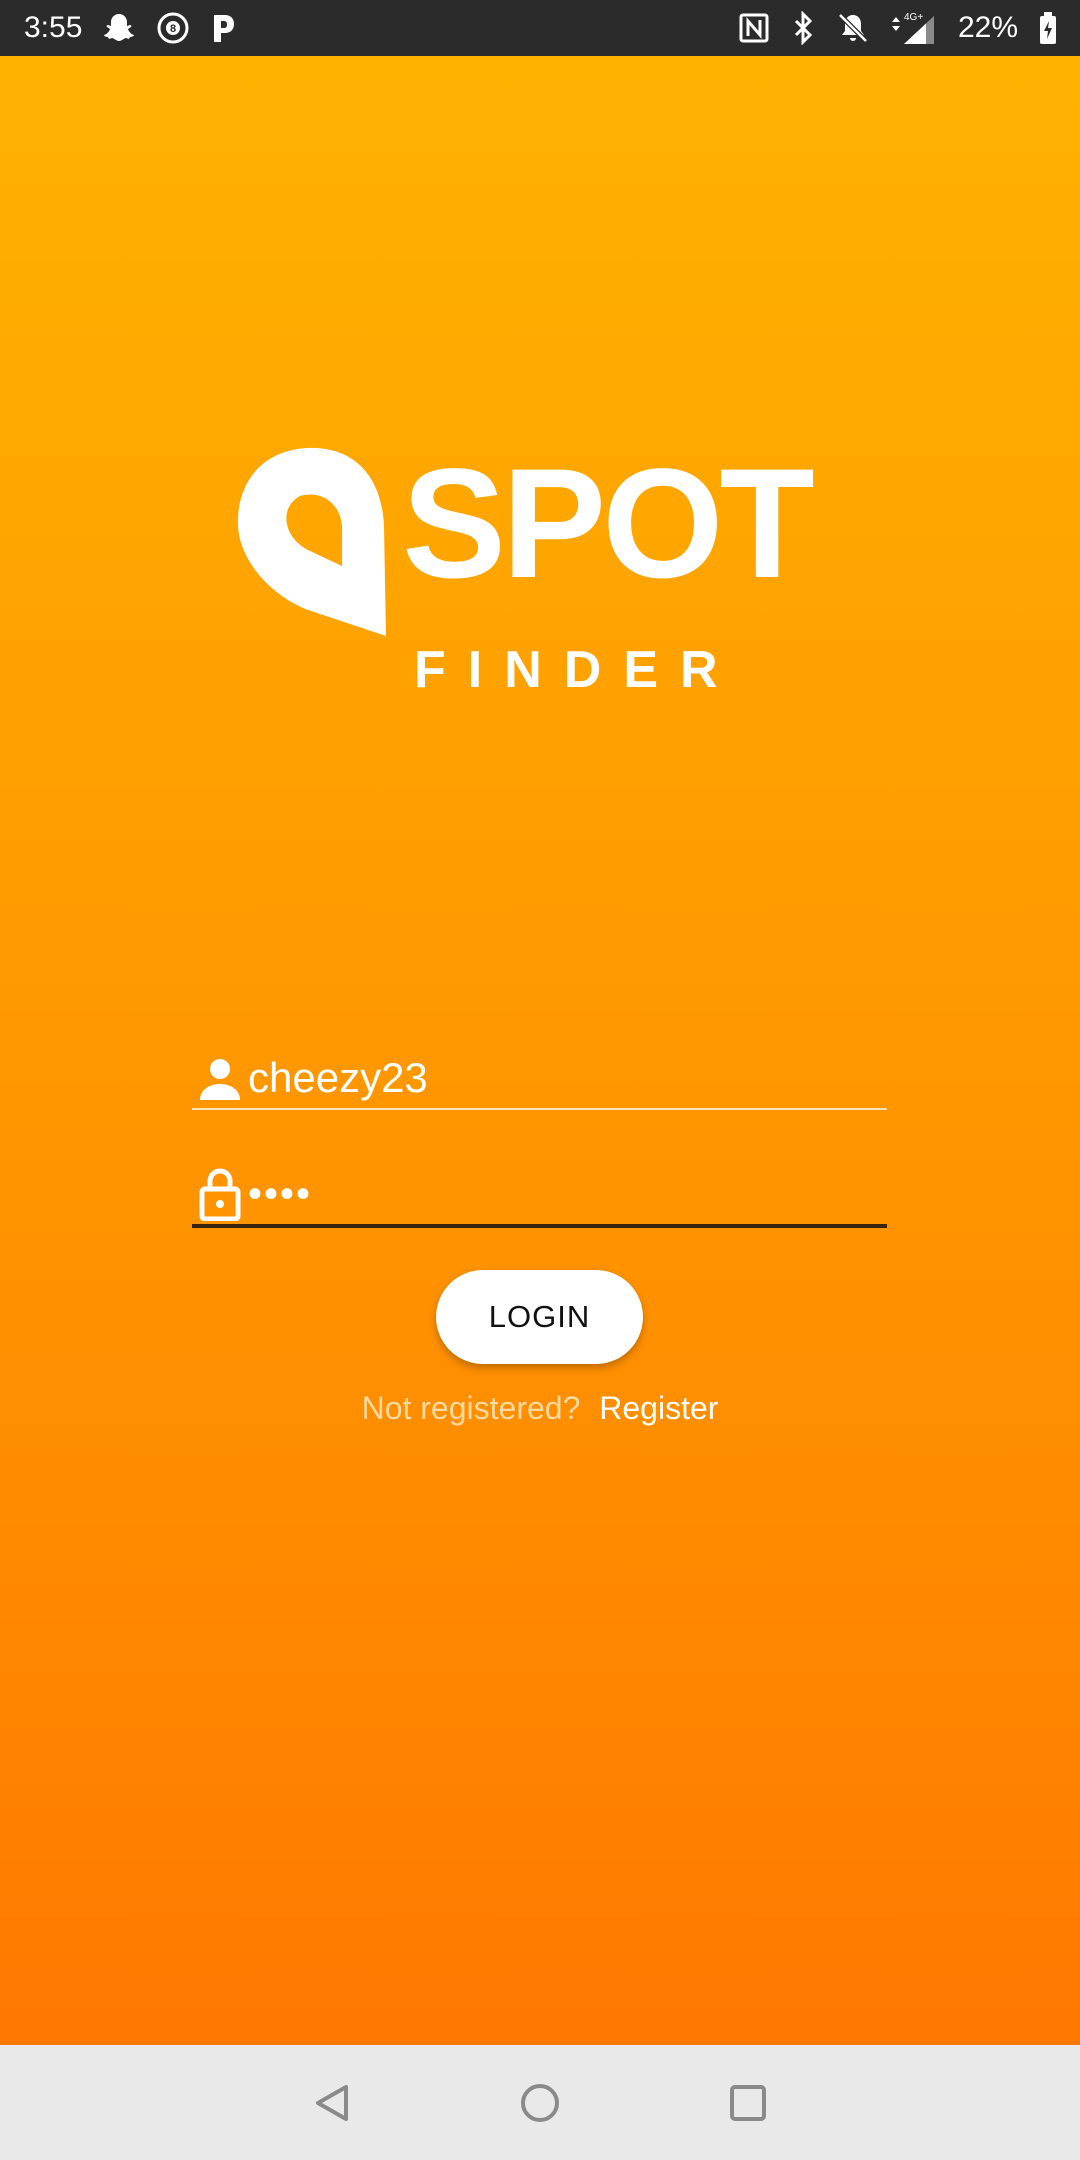  What do you see at coordinates (658, 1408) in the screenshot?
I see `register-link: Register` at bounding box center [658, 1408].